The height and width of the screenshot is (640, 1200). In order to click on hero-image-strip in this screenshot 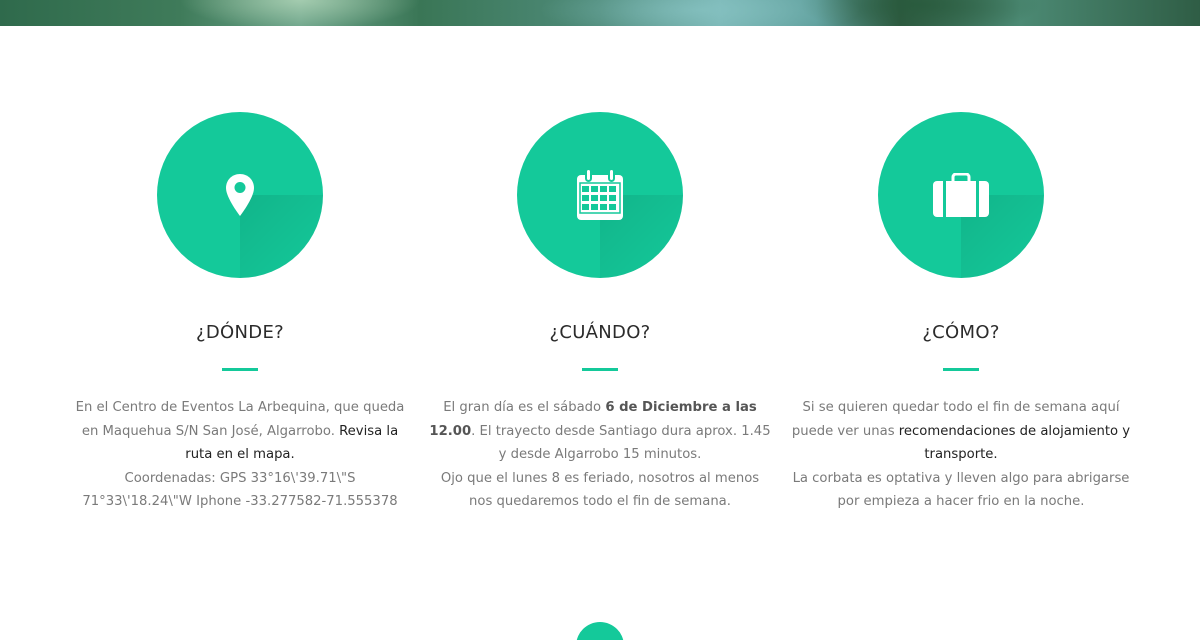, I will do `click(600, 13)`.